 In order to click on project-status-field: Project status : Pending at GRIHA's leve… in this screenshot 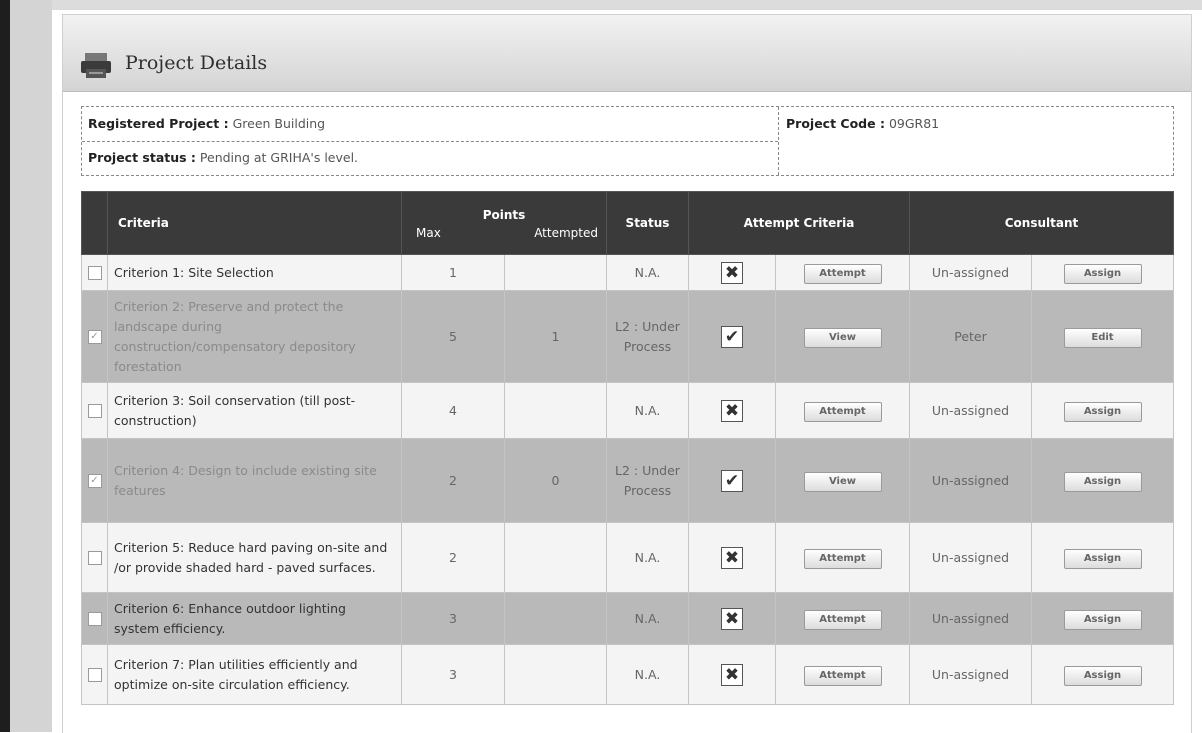, I will do `click(223, 158)`.